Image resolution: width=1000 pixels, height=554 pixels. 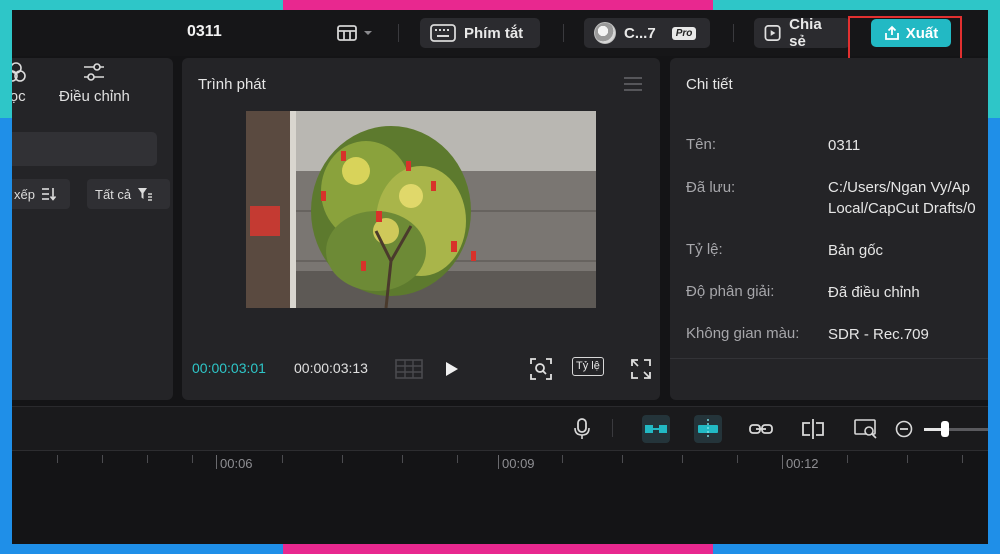 I want to click on details-title: Chi tiết, so click(x=709, y=84).